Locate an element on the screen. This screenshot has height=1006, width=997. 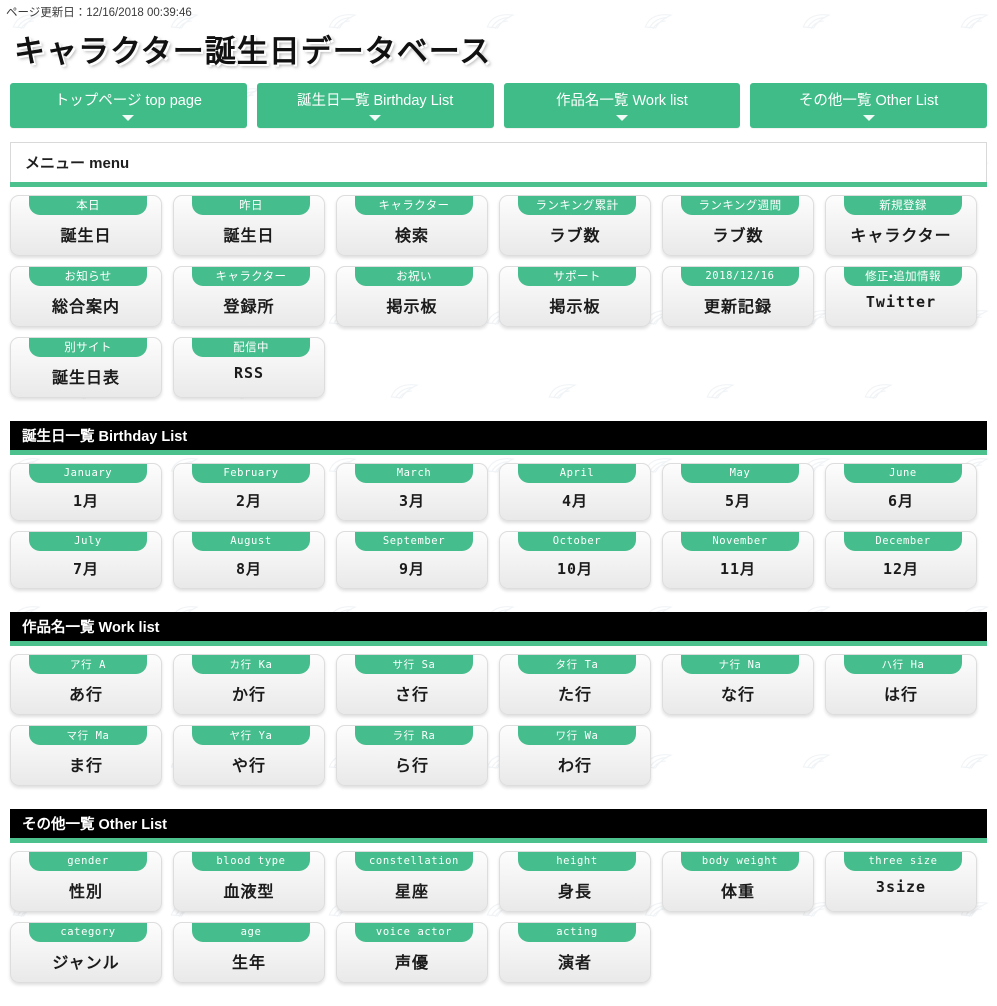
menu-card: キャラクター 検索 is located at coordinates (412, 225).